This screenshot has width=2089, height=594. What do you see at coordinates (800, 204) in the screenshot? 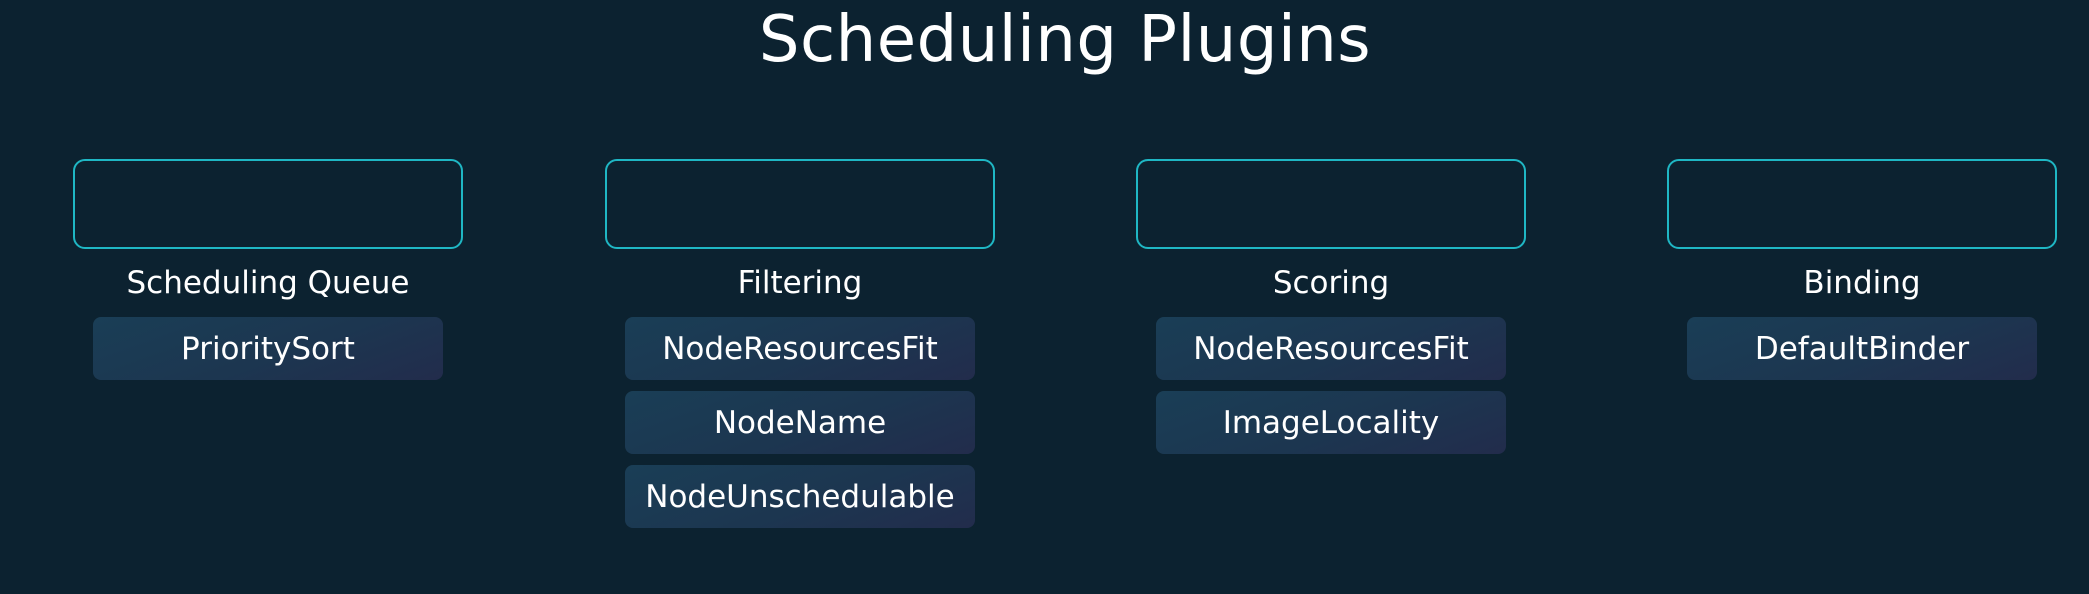
I see `stage-box-filtering` at bounding box center [800, 204].